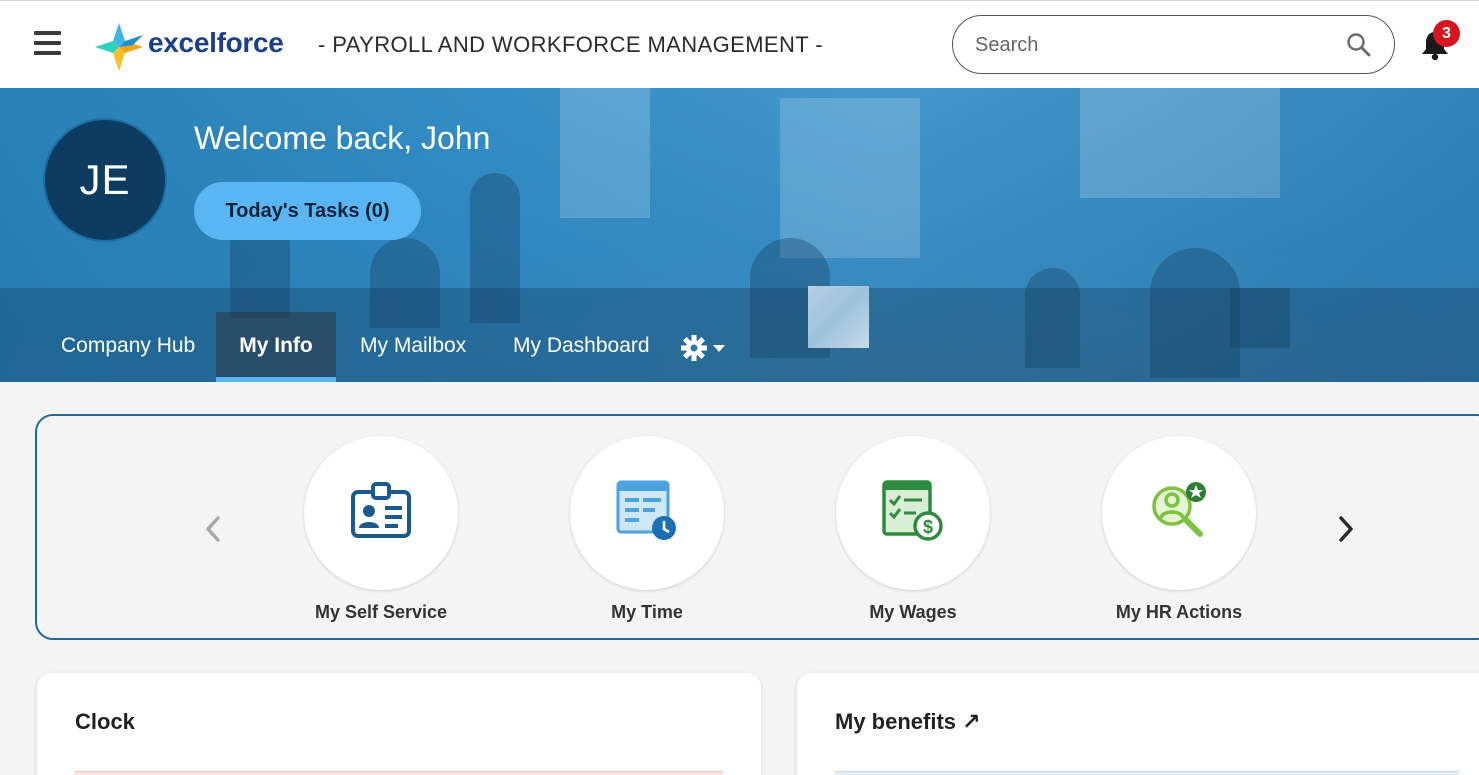 This screenshot has height=775, width=1479. Describe the element at coordinates (399, 724) in the screenshot. I see `clock-card: Clock` at that location.